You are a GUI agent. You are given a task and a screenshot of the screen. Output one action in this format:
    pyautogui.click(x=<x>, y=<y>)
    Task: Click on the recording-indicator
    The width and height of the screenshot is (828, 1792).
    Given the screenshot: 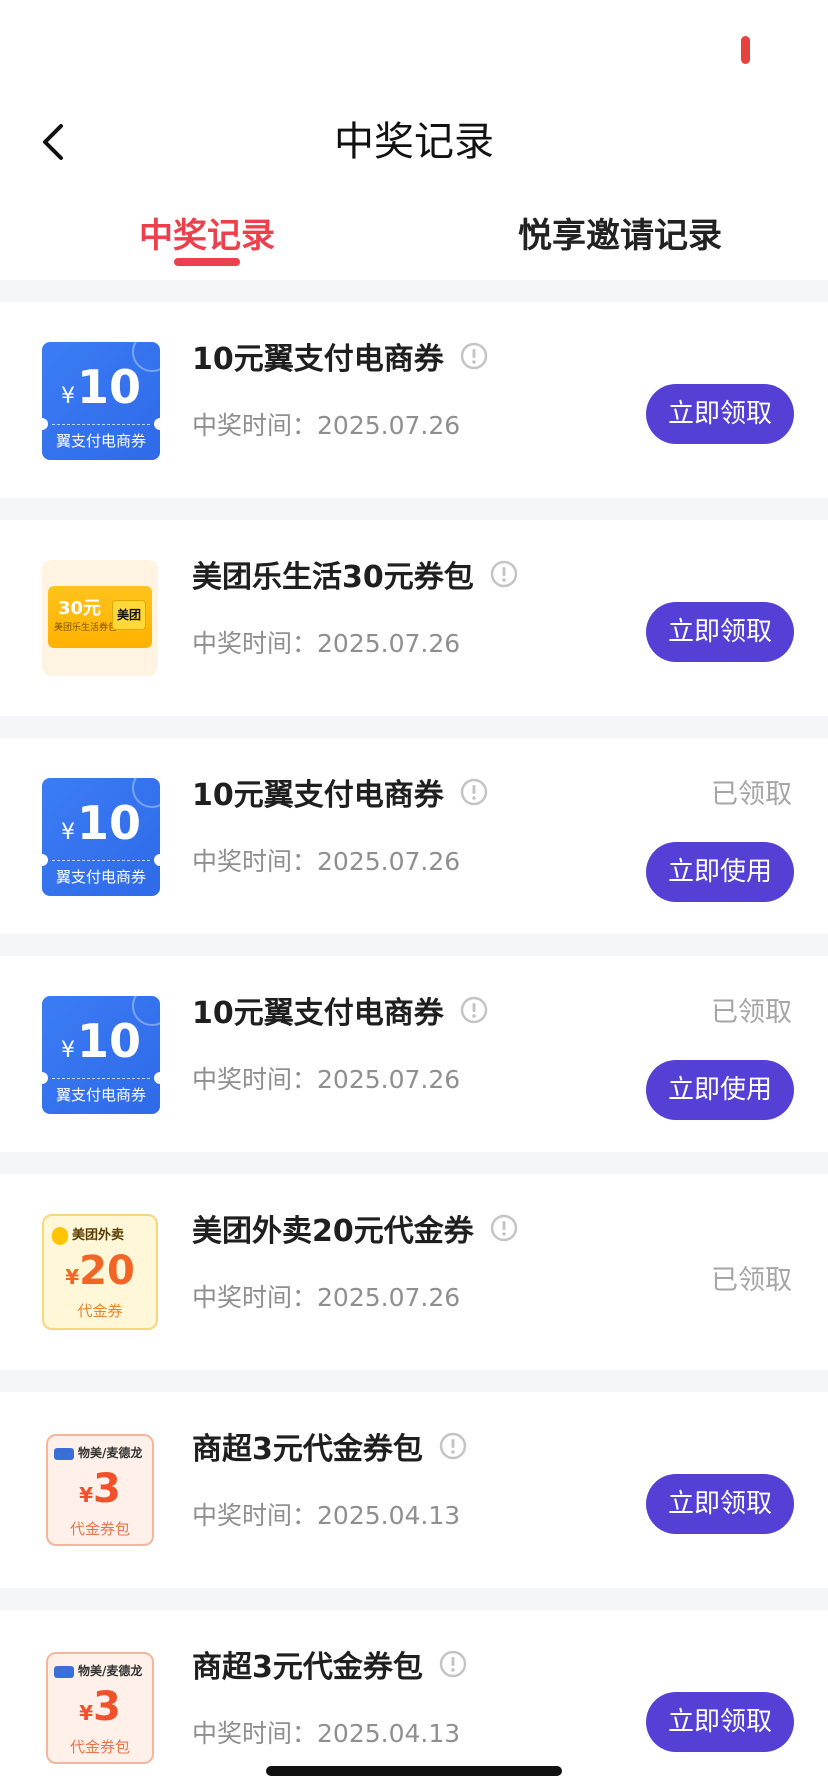 What is the action you would take?
    pyautogui.click(x=745, y=50)
    